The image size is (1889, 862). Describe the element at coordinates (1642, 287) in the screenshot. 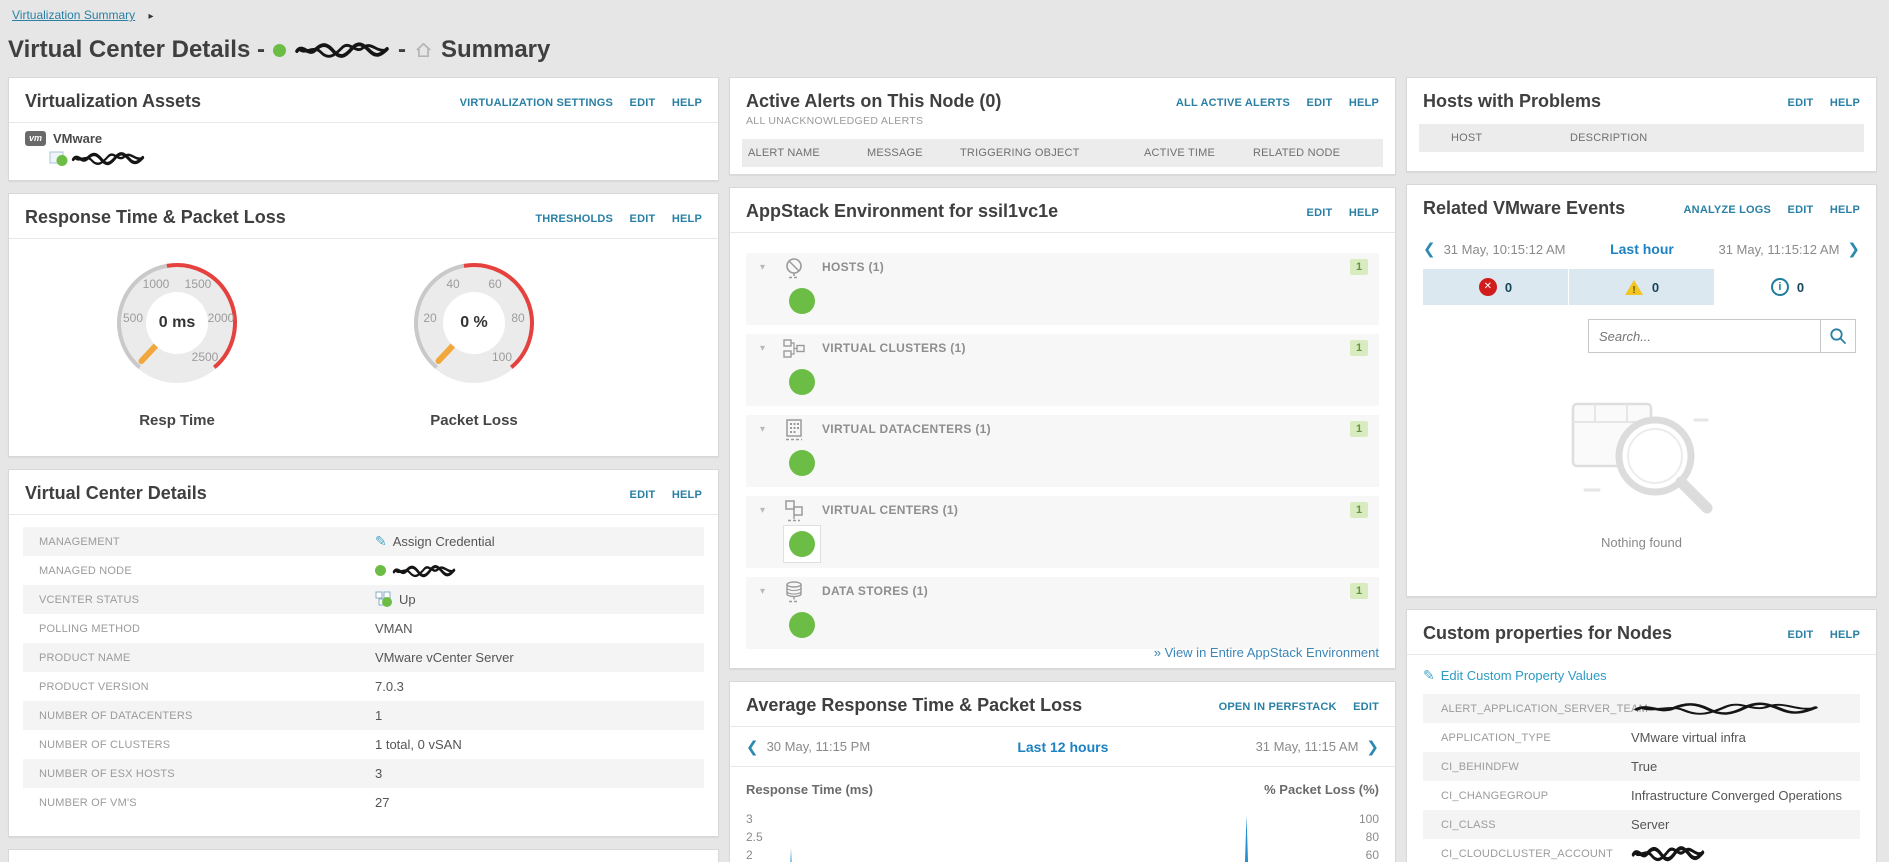

I see `tab-warnings: ! 0` at that location.